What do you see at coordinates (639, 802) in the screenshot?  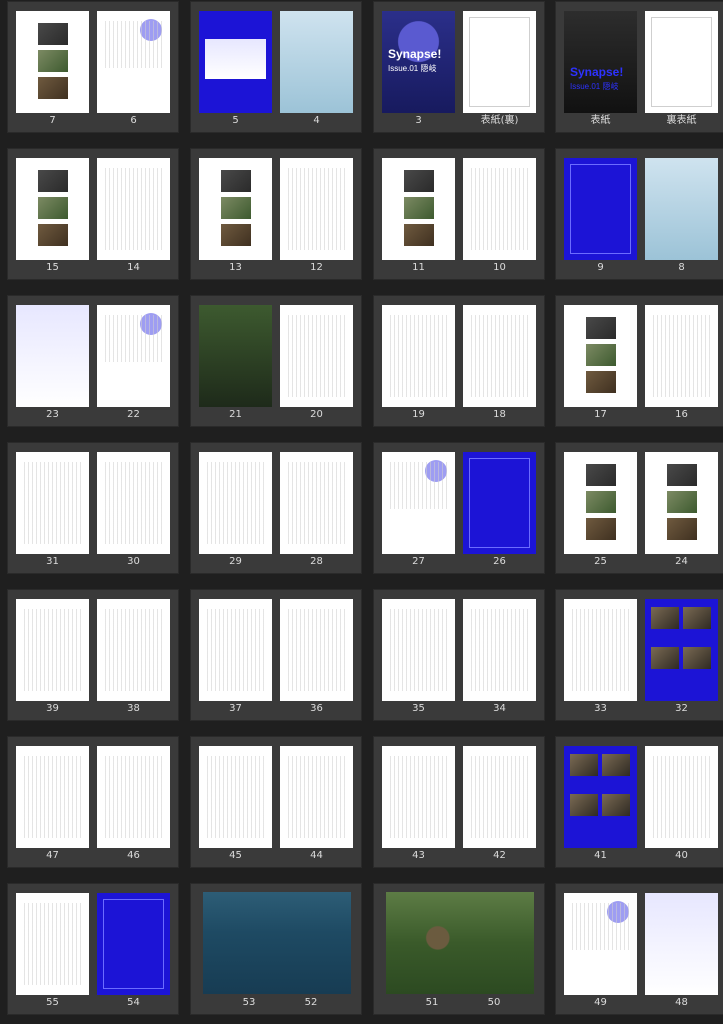 I see `page-spread: 41 40` at bounding box center [639, 802].